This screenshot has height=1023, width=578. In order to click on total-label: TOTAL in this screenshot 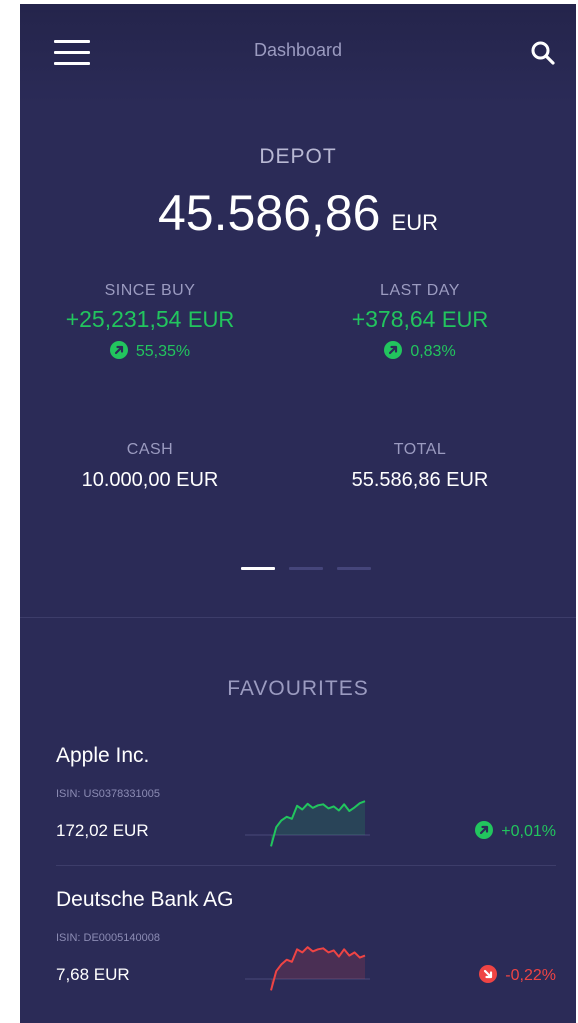, I will do `click(420, 449)`.